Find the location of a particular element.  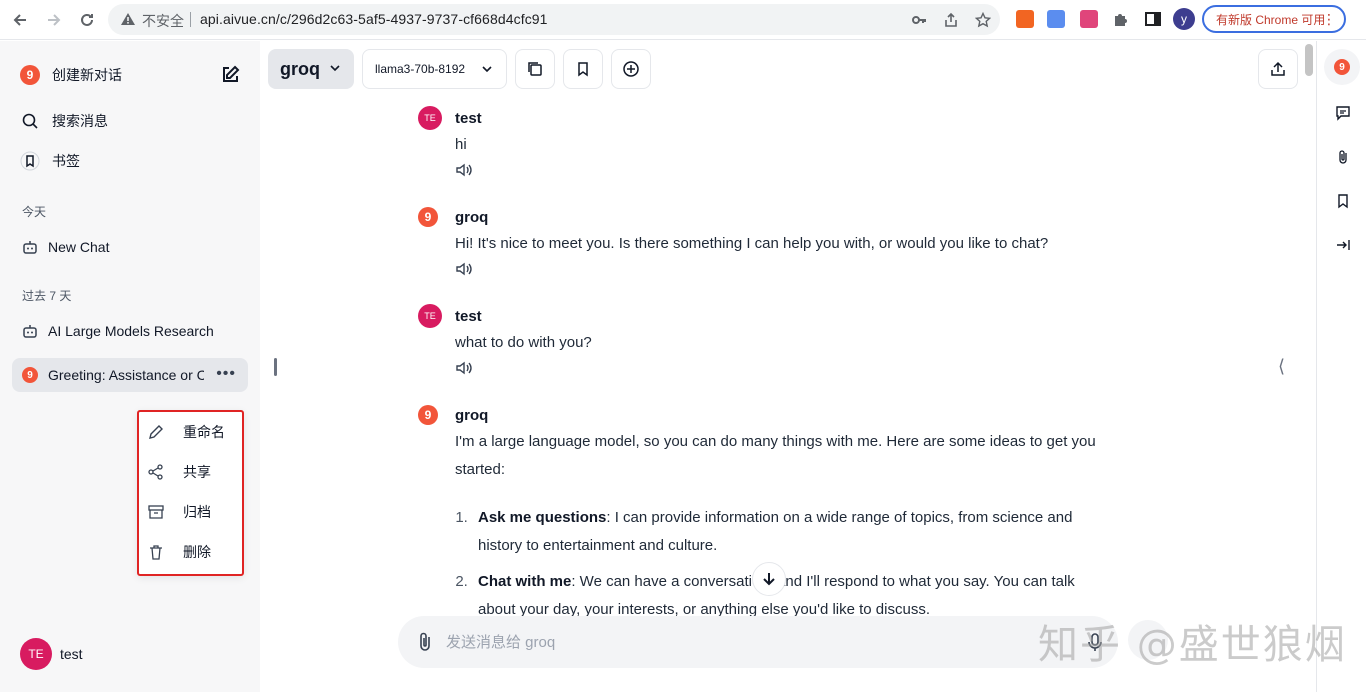

key-icon is located at coordinates (919, 20).